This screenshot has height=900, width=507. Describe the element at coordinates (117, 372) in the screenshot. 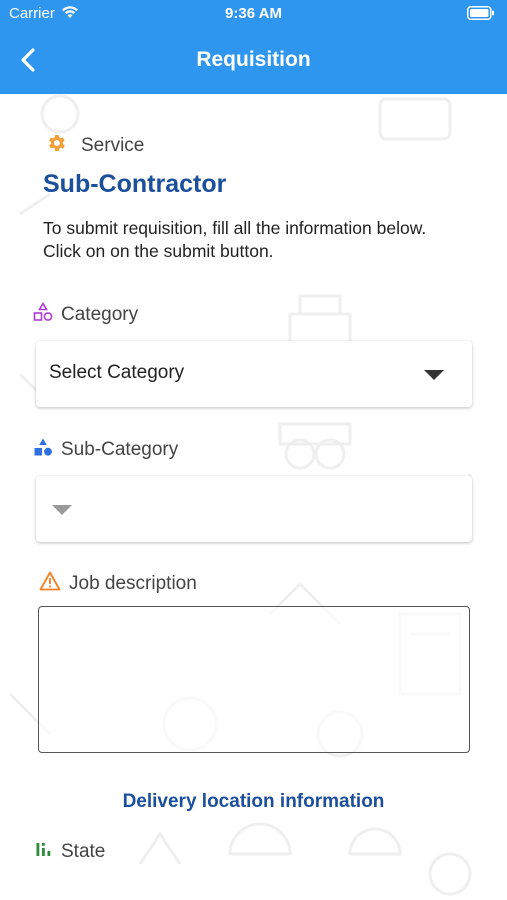

I see `category-select-value: Select Category` at that location.